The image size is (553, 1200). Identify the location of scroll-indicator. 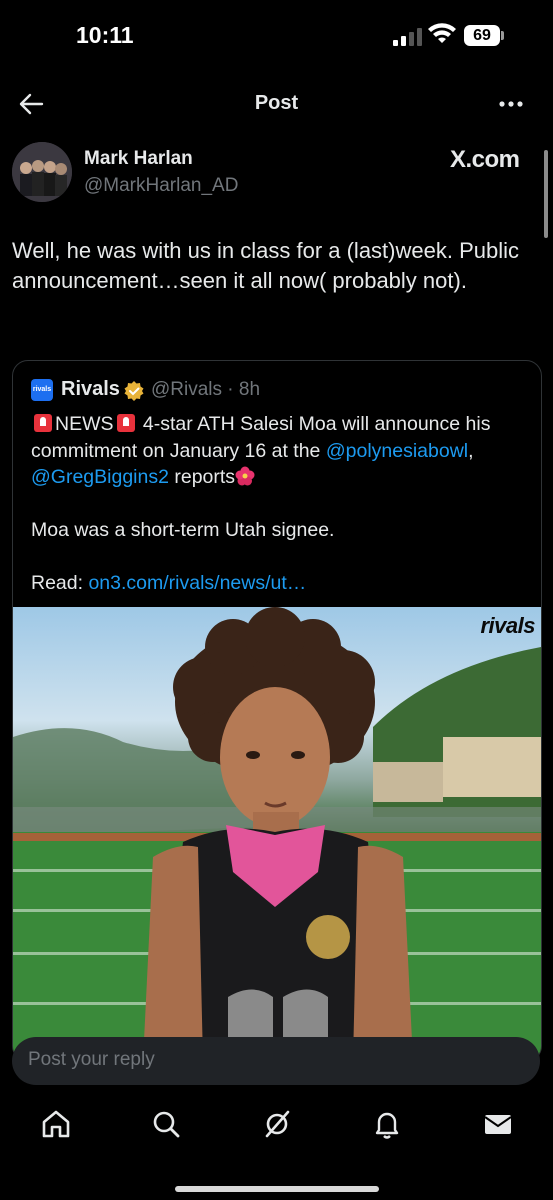
(546, 194).